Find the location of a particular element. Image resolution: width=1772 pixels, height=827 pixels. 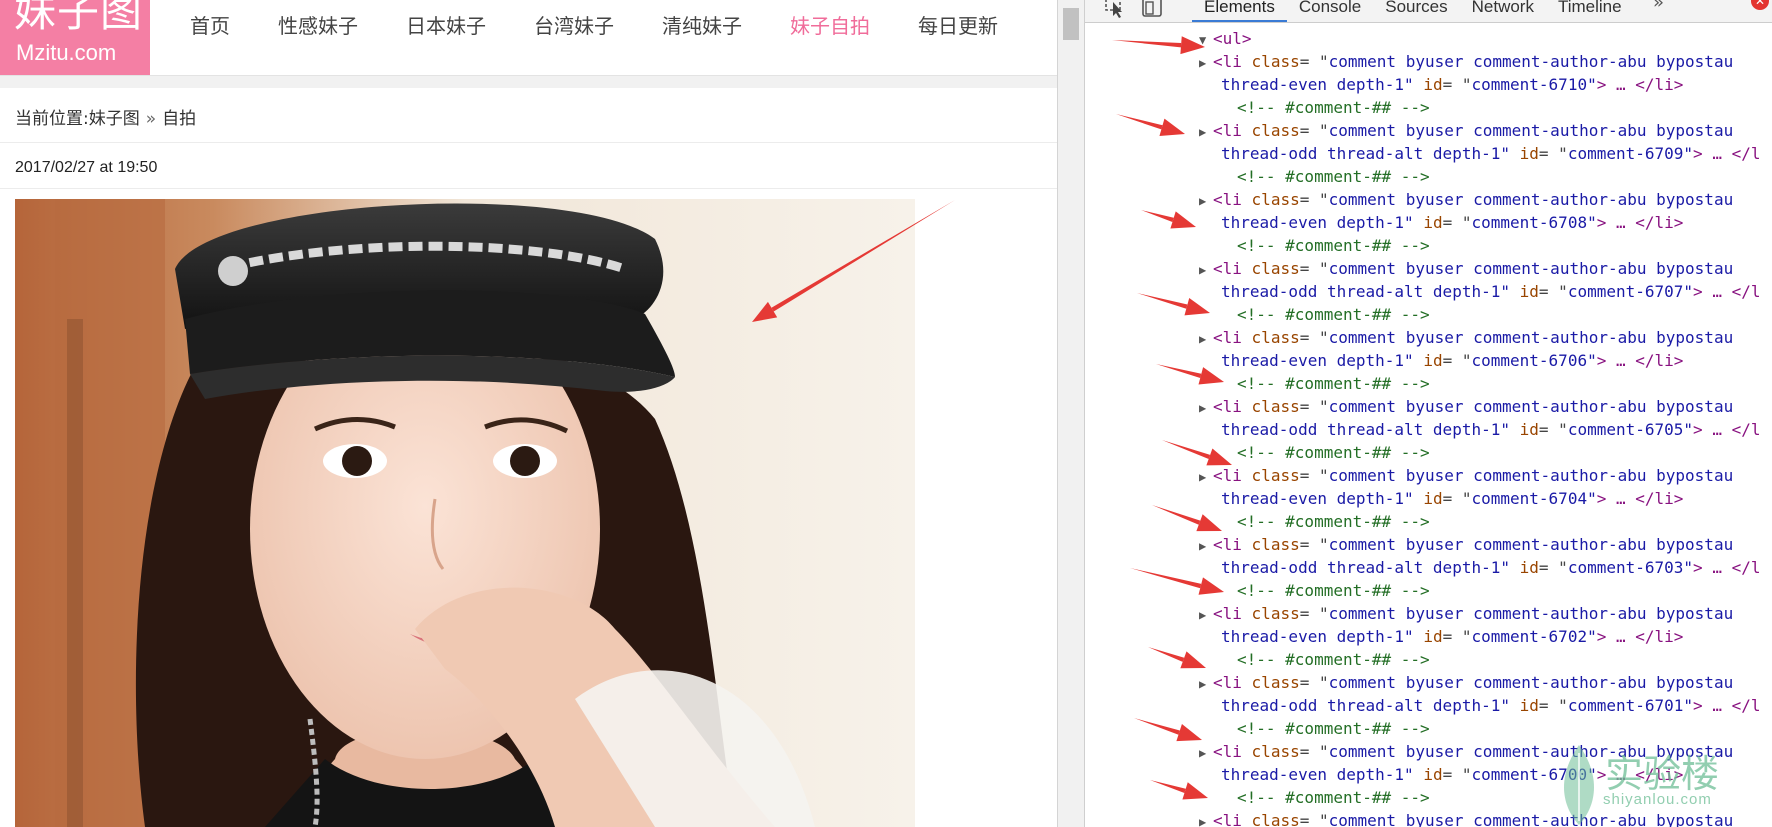

tab-console: Console is located at coordinates (1330, 10).